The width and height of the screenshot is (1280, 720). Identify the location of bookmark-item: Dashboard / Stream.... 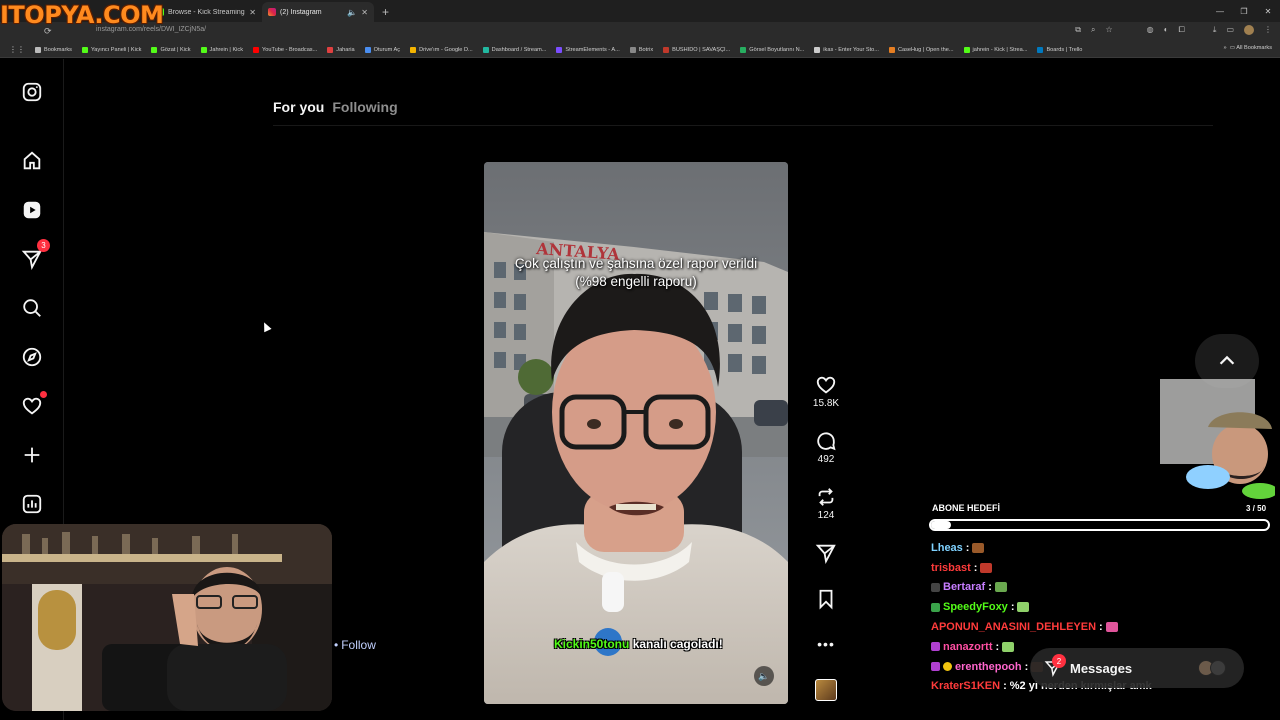
(515, 49).